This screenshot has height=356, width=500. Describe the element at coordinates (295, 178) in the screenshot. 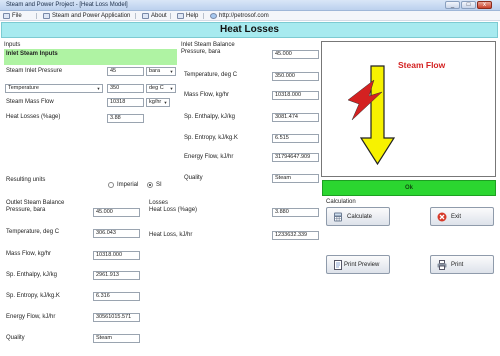

I see `inlet-quality-value: Steam` at that location.